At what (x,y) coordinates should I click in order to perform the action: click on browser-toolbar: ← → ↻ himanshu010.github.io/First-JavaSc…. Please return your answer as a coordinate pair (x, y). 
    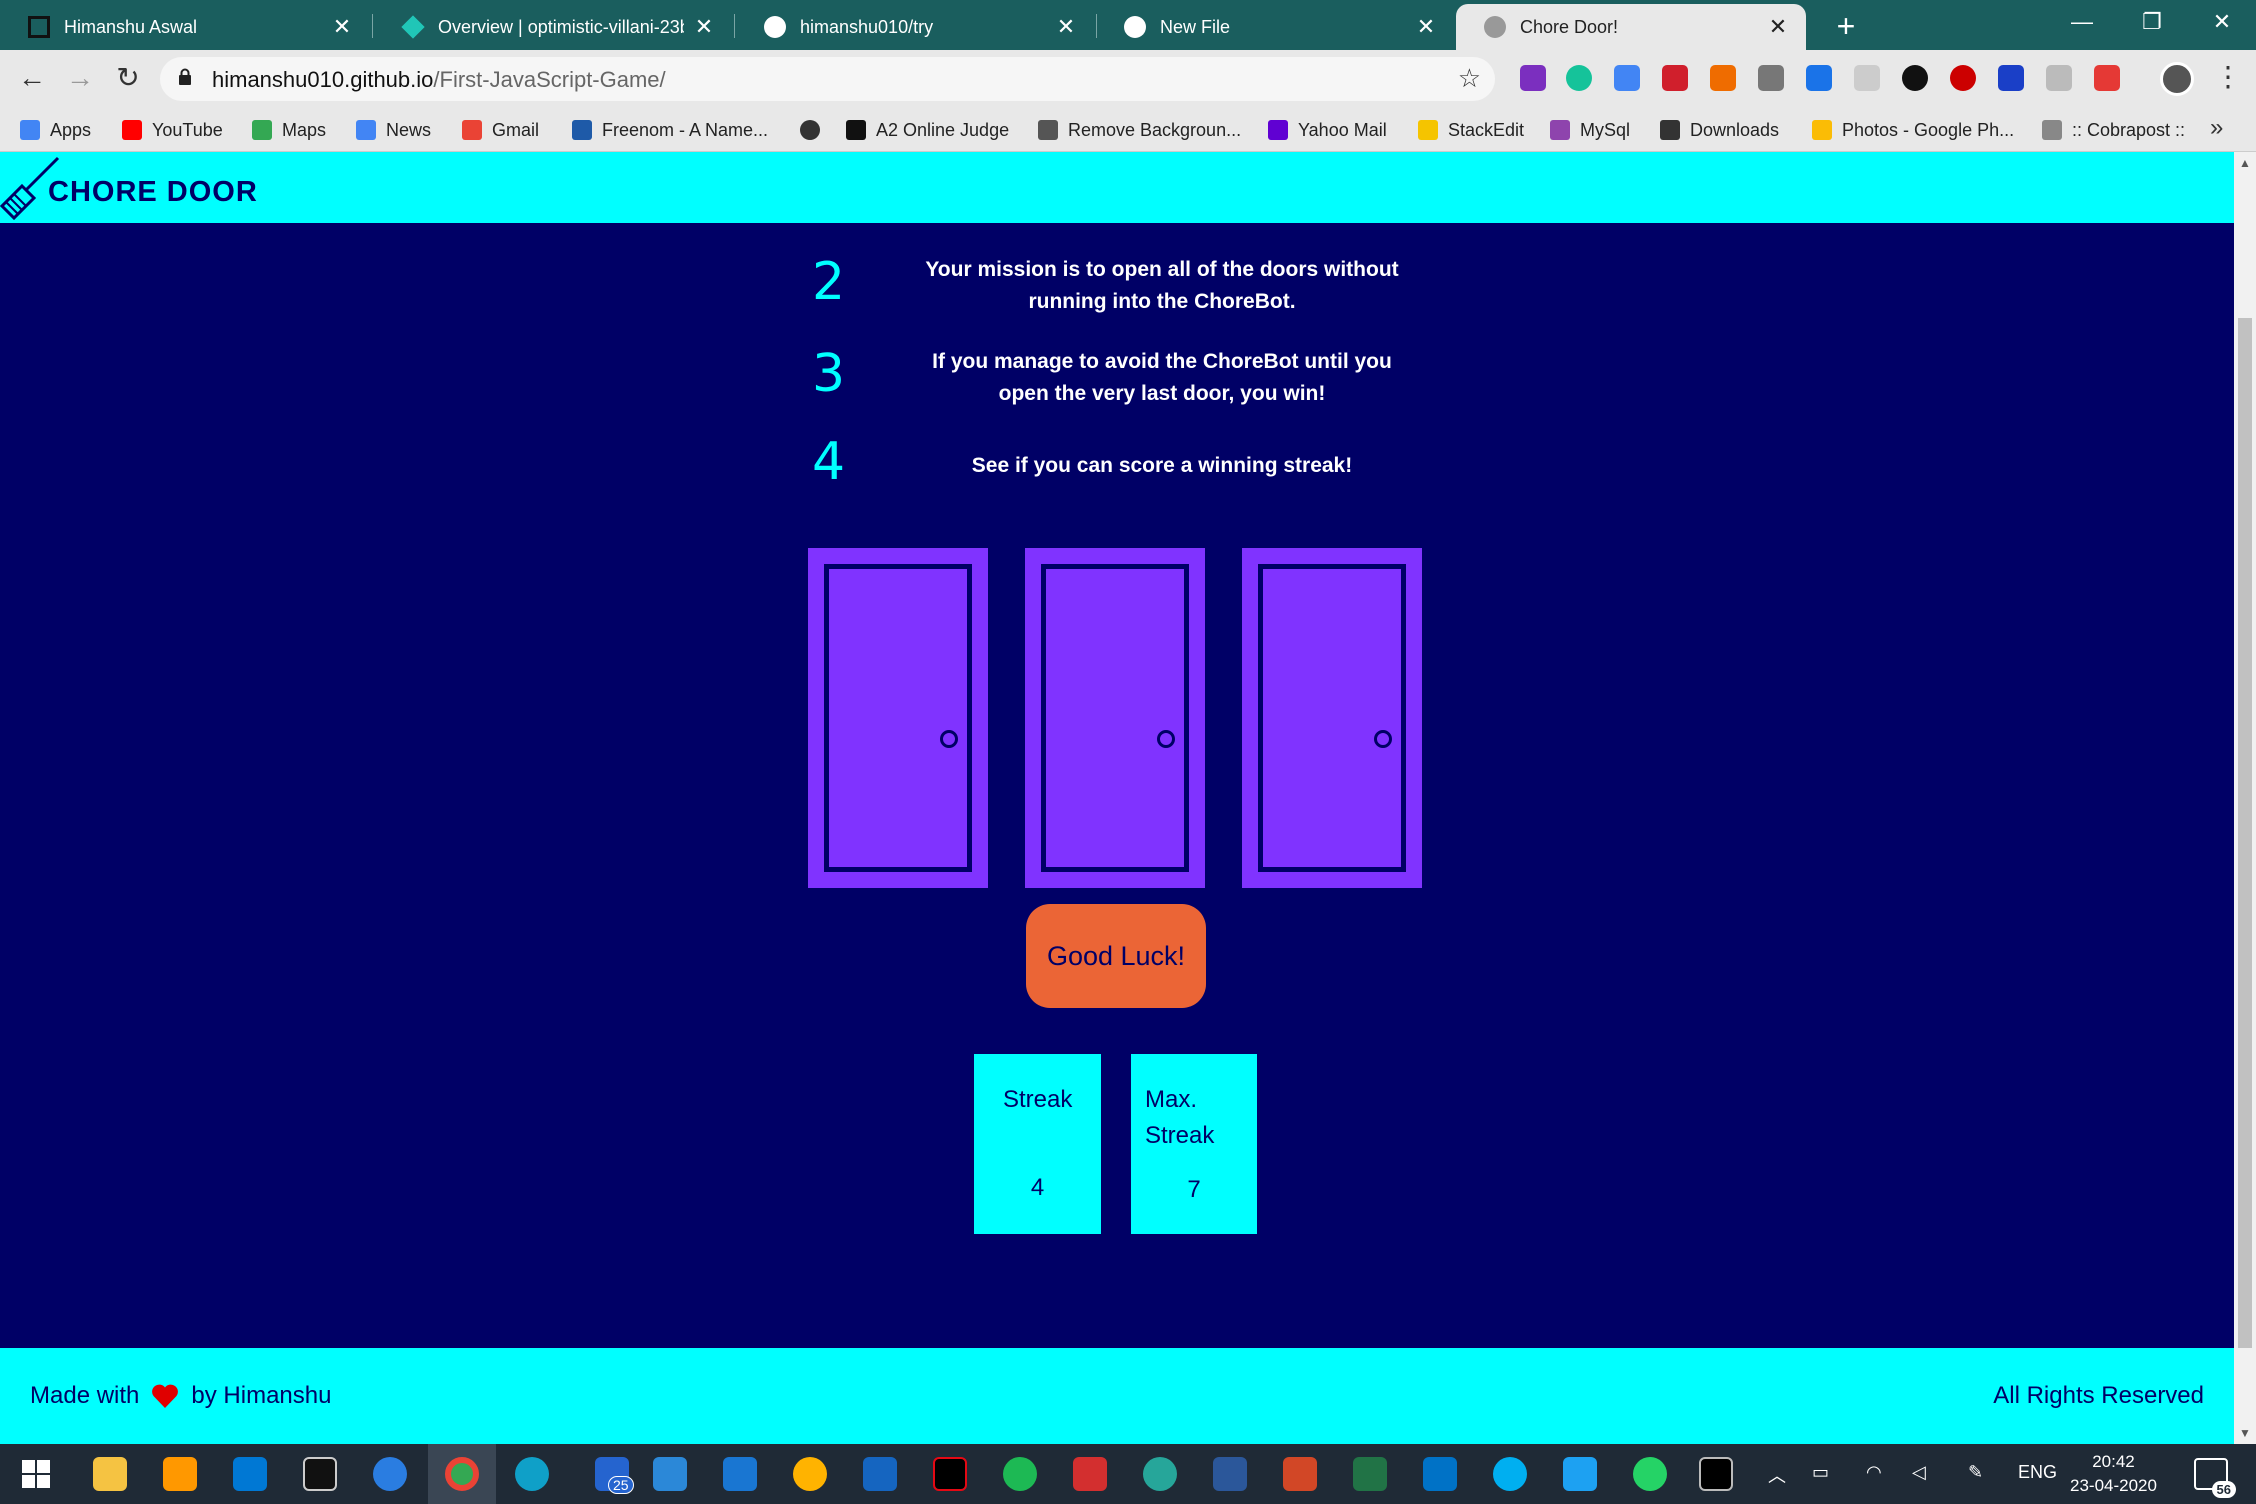
    Looking at the image, I should click on (1128, 79).